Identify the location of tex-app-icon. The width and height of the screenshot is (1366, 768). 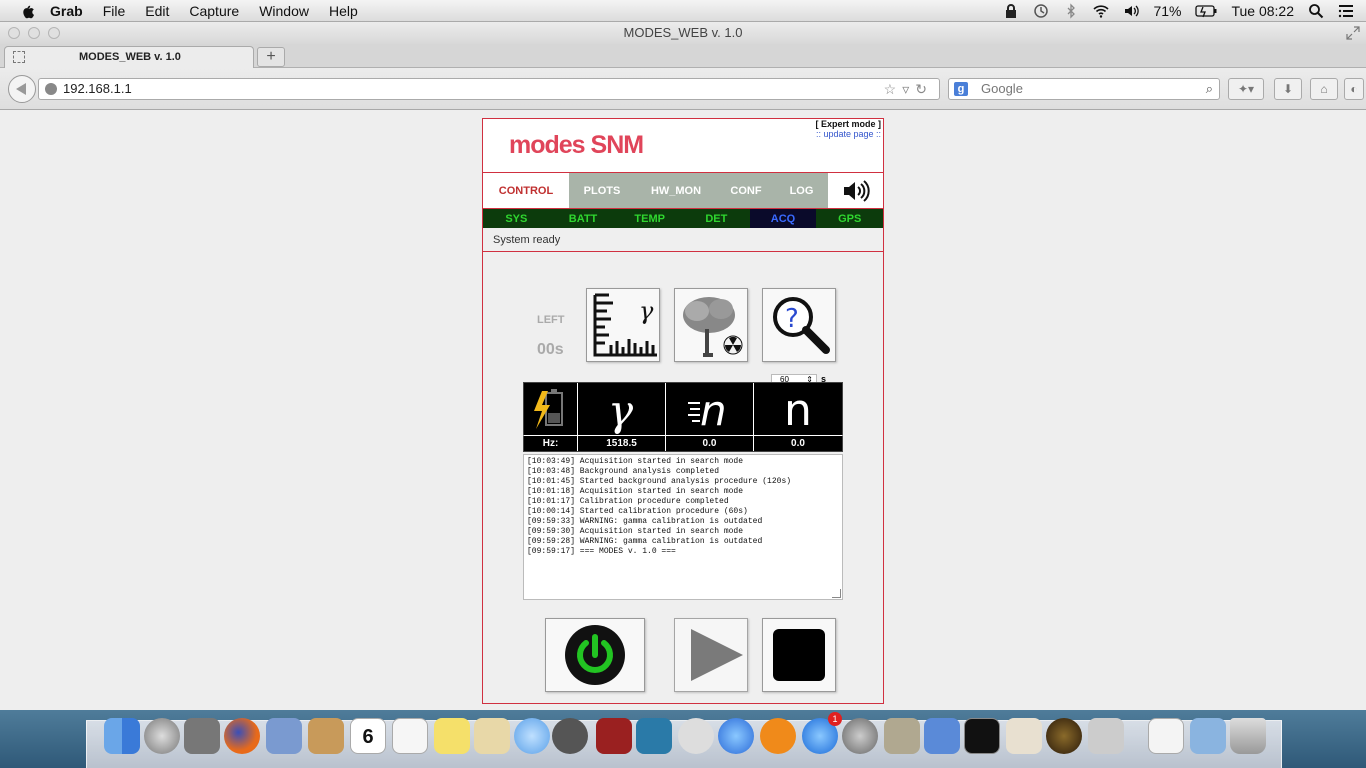
(902, 736).